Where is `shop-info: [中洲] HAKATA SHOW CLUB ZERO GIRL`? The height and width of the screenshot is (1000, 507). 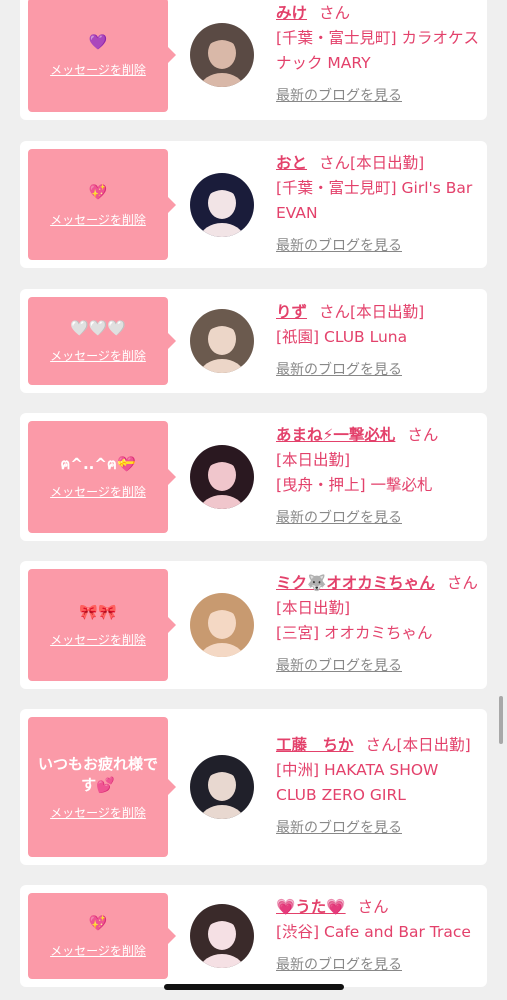
shop-info: [中洲] HAKATA SHOW CLUB ZERO GIRL is located at coordinates (357, 782).